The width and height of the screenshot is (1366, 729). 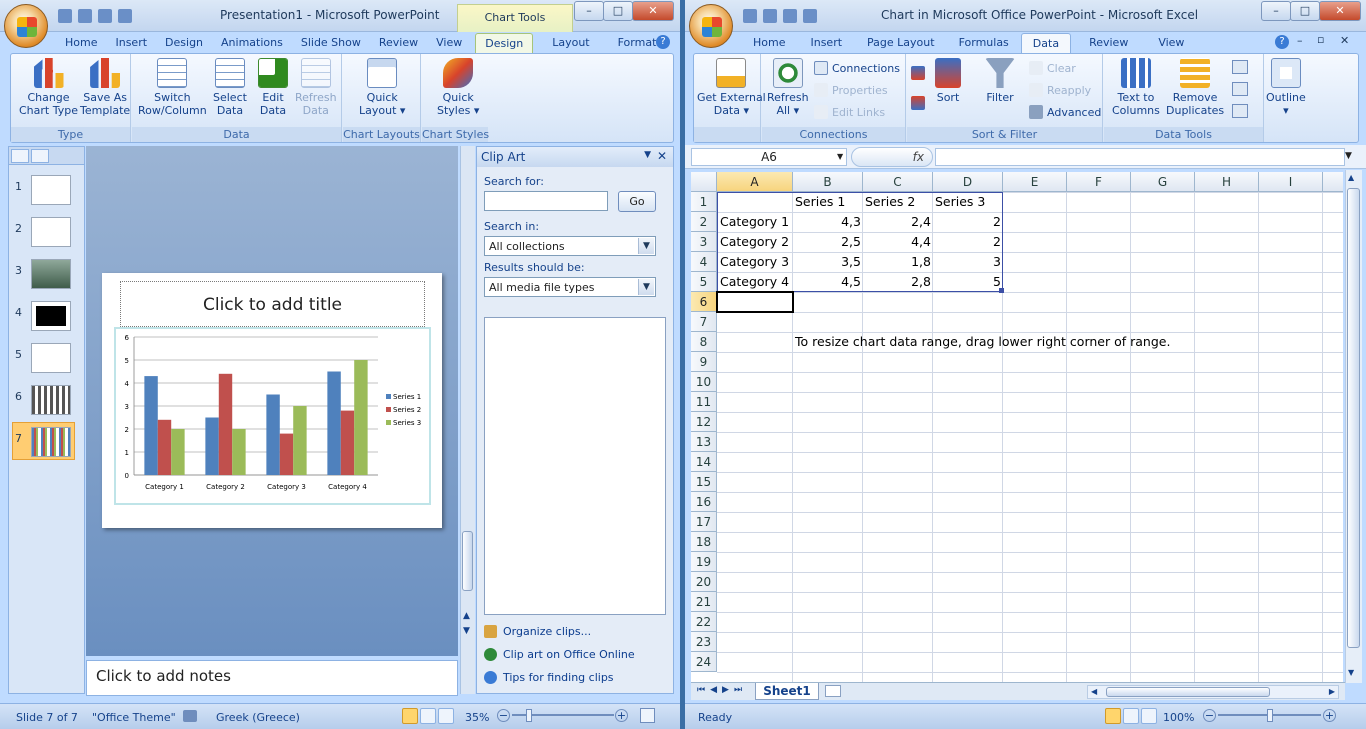 I want to click on tab-design: Design, so click(x=184, y=43).